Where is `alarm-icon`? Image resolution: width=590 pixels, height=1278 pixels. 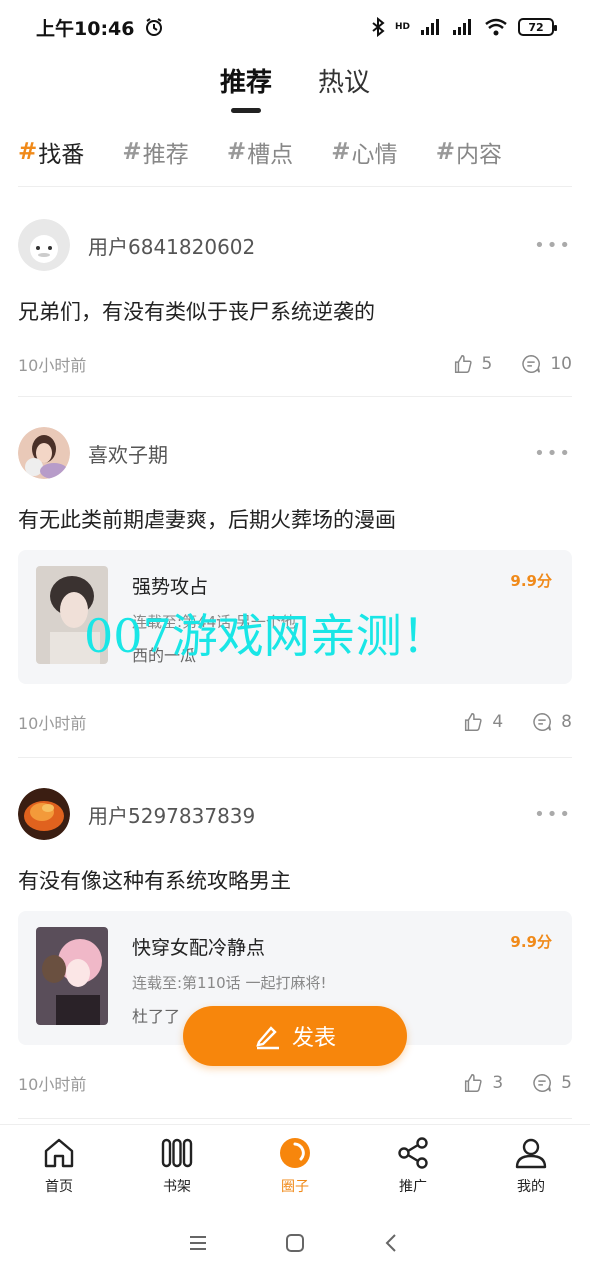
alarm-icon is located at coordinates (154, 27).